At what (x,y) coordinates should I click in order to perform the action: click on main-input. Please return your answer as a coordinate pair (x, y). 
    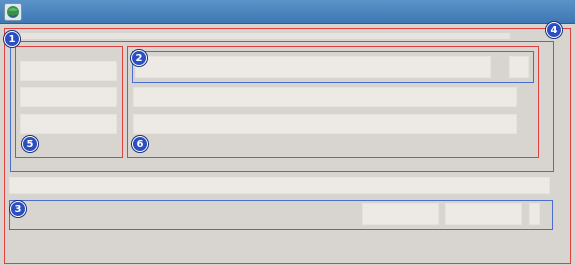
    Looking at the image, I should click on (313, 67).